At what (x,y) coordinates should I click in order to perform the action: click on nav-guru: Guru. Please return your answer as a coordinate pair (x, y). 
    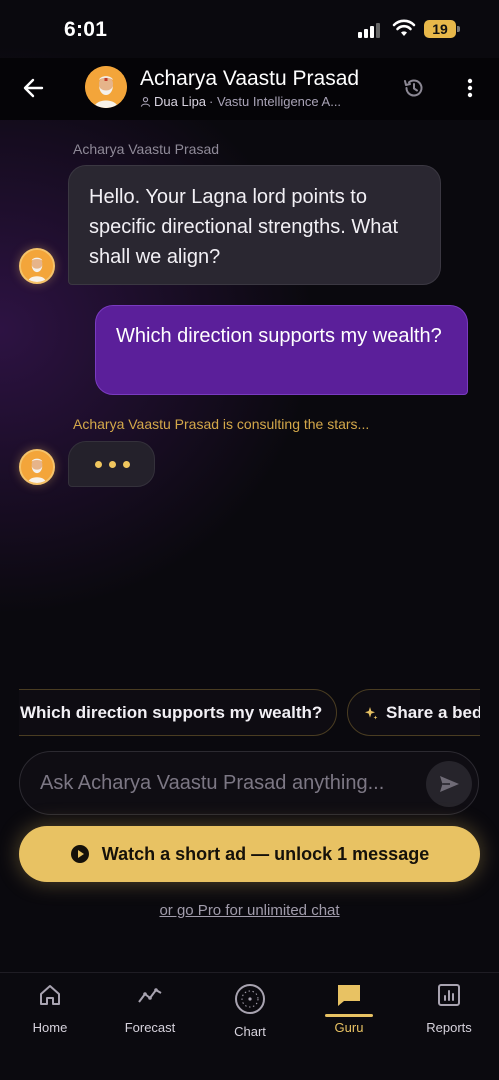
    Looking at the image, I should click on (349, 1026).